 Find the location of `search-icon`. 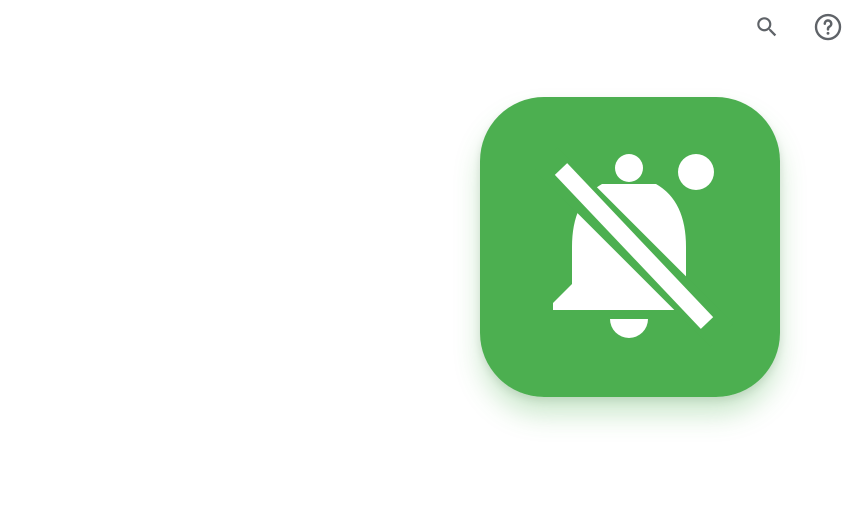

search-icon is located at coordinates (767, 27).